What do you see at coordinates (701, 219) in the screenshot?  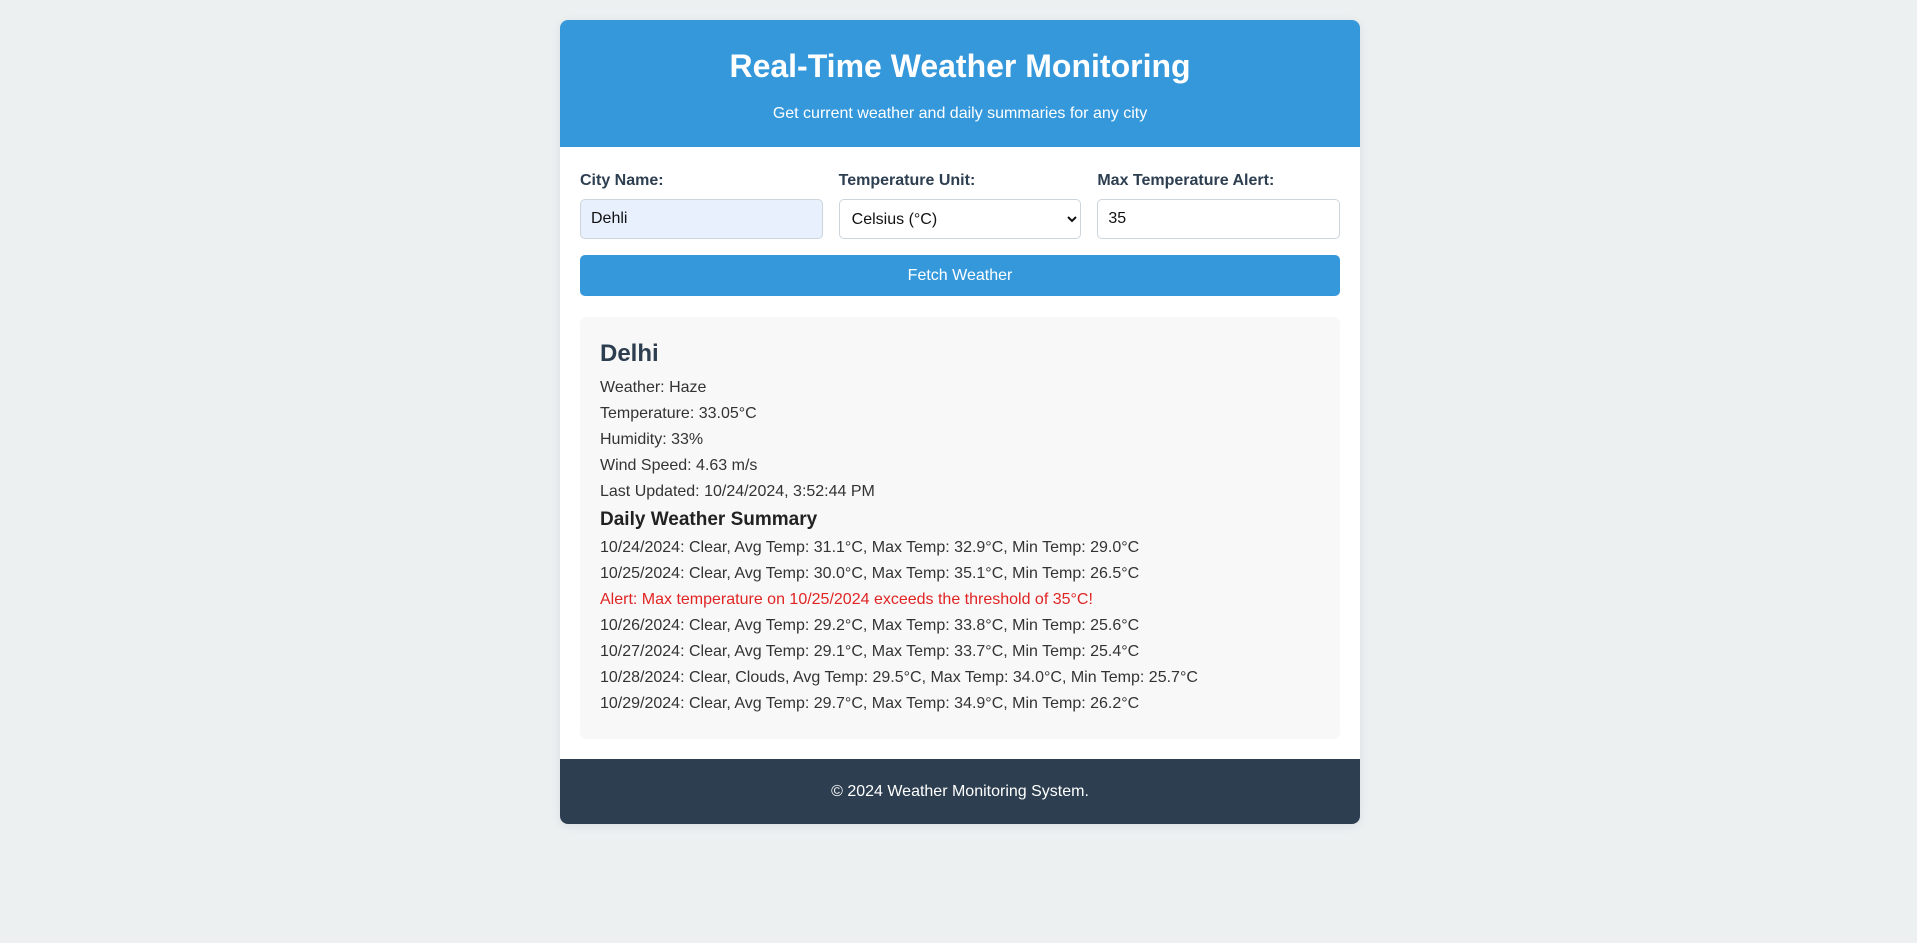 I see `city-input` at bounding box center [701, 219].